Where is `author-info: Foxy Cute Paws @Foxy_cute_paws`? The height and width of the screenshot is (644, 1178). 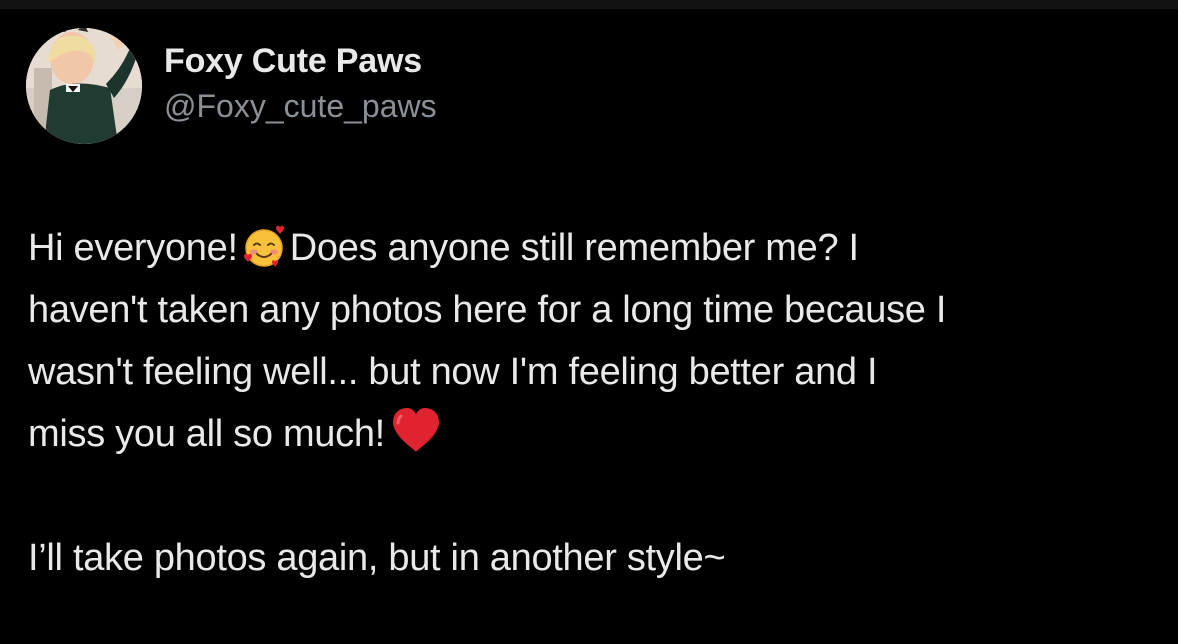 author-info: Foxy Cute Paws @Foxy_cute_paws is located at coordinates (300, 83).